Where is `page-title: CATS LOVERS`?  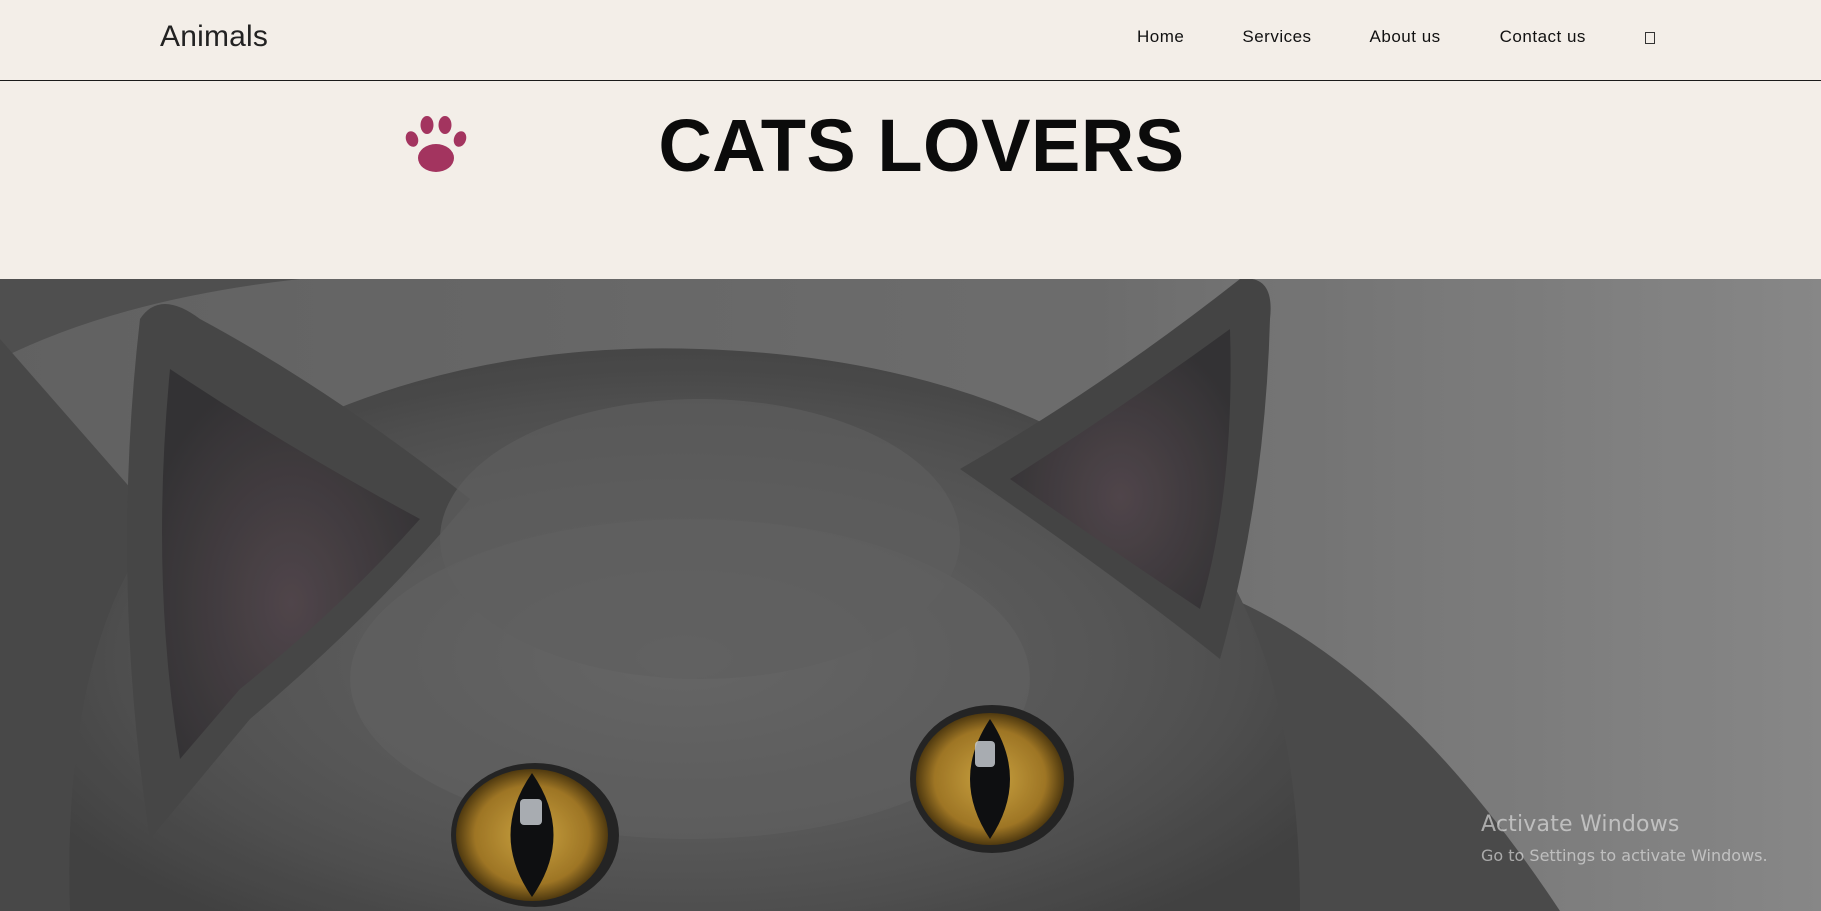 page-title: CATS LOVERS is located at coordinates (921, 145).